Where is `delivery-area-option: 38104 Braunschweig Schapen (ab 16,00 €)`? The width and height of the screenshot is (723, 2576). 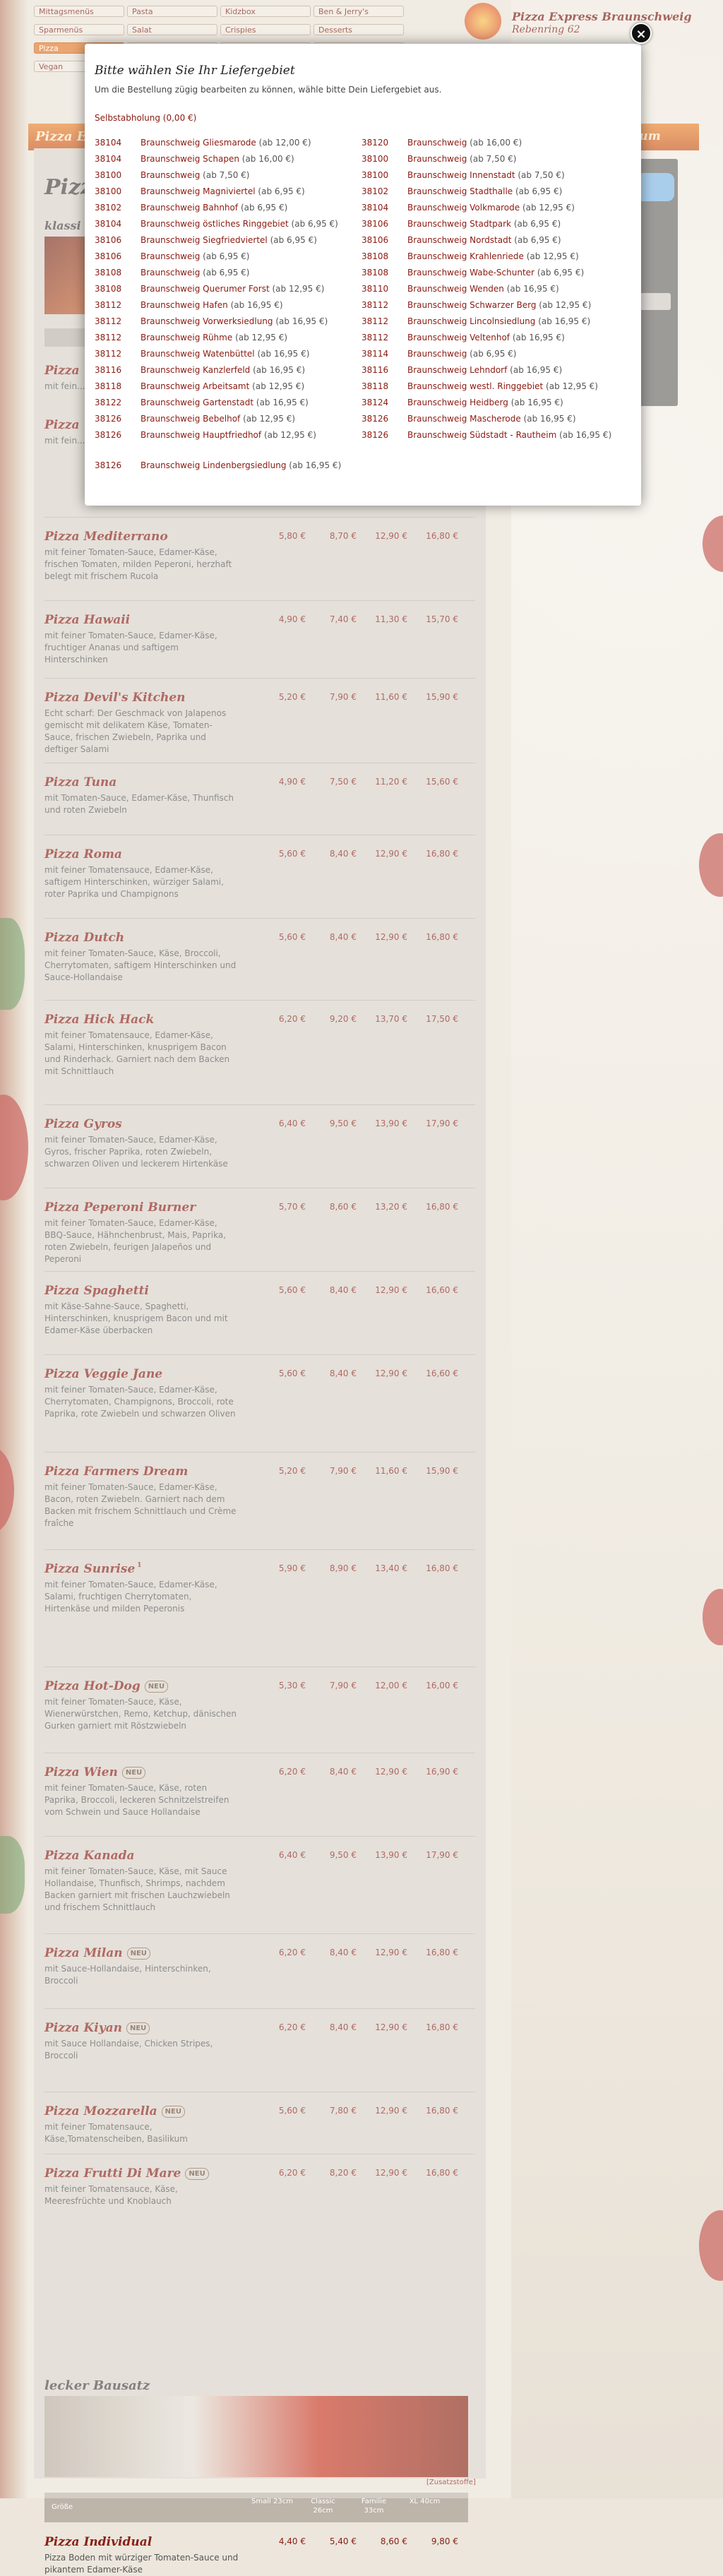 delivery-area-option: 38104 Braunschweig Schapen (ab 16,00 €) is located at coordinates (227, 159).